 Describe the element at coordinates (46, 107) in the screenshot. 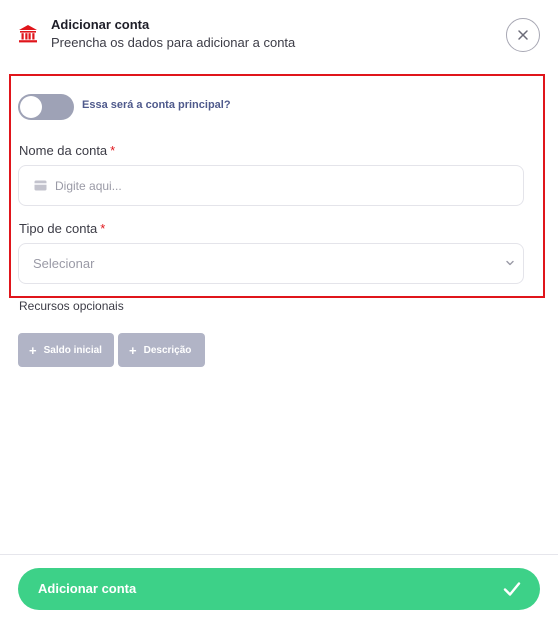

I see `main-account-toggle` at that location.